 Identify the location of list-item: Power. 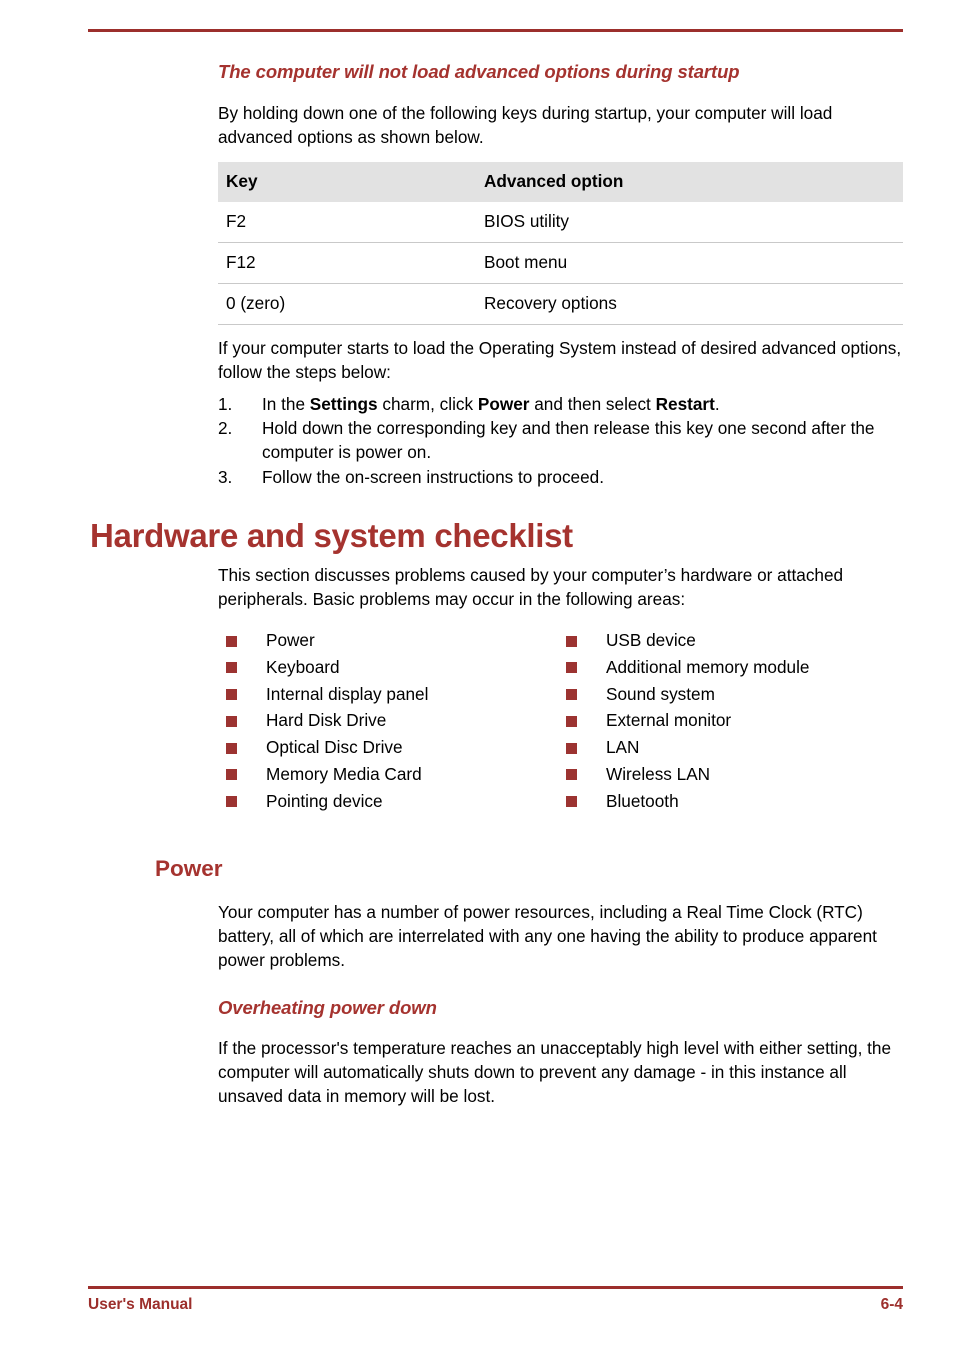
(388, 640).